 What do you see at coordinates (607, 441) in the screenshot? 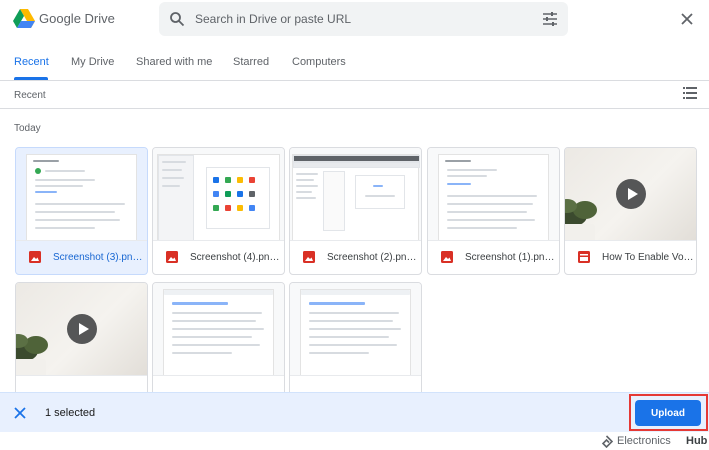
I see `electronics-hub-logo-icon` at bounding box center [607, 441].